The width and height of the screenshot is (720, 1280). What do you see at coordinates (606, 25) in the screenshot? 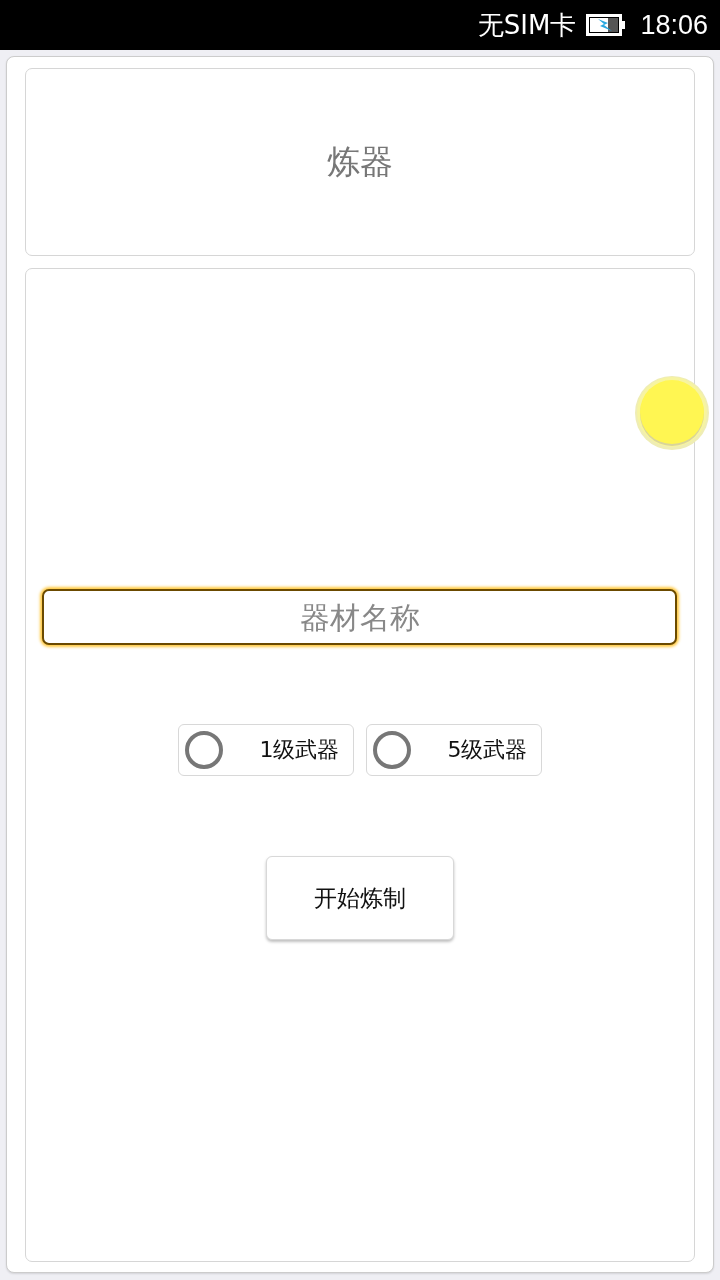
I see `battery-charging-icon` at bounding box center [606, 25].